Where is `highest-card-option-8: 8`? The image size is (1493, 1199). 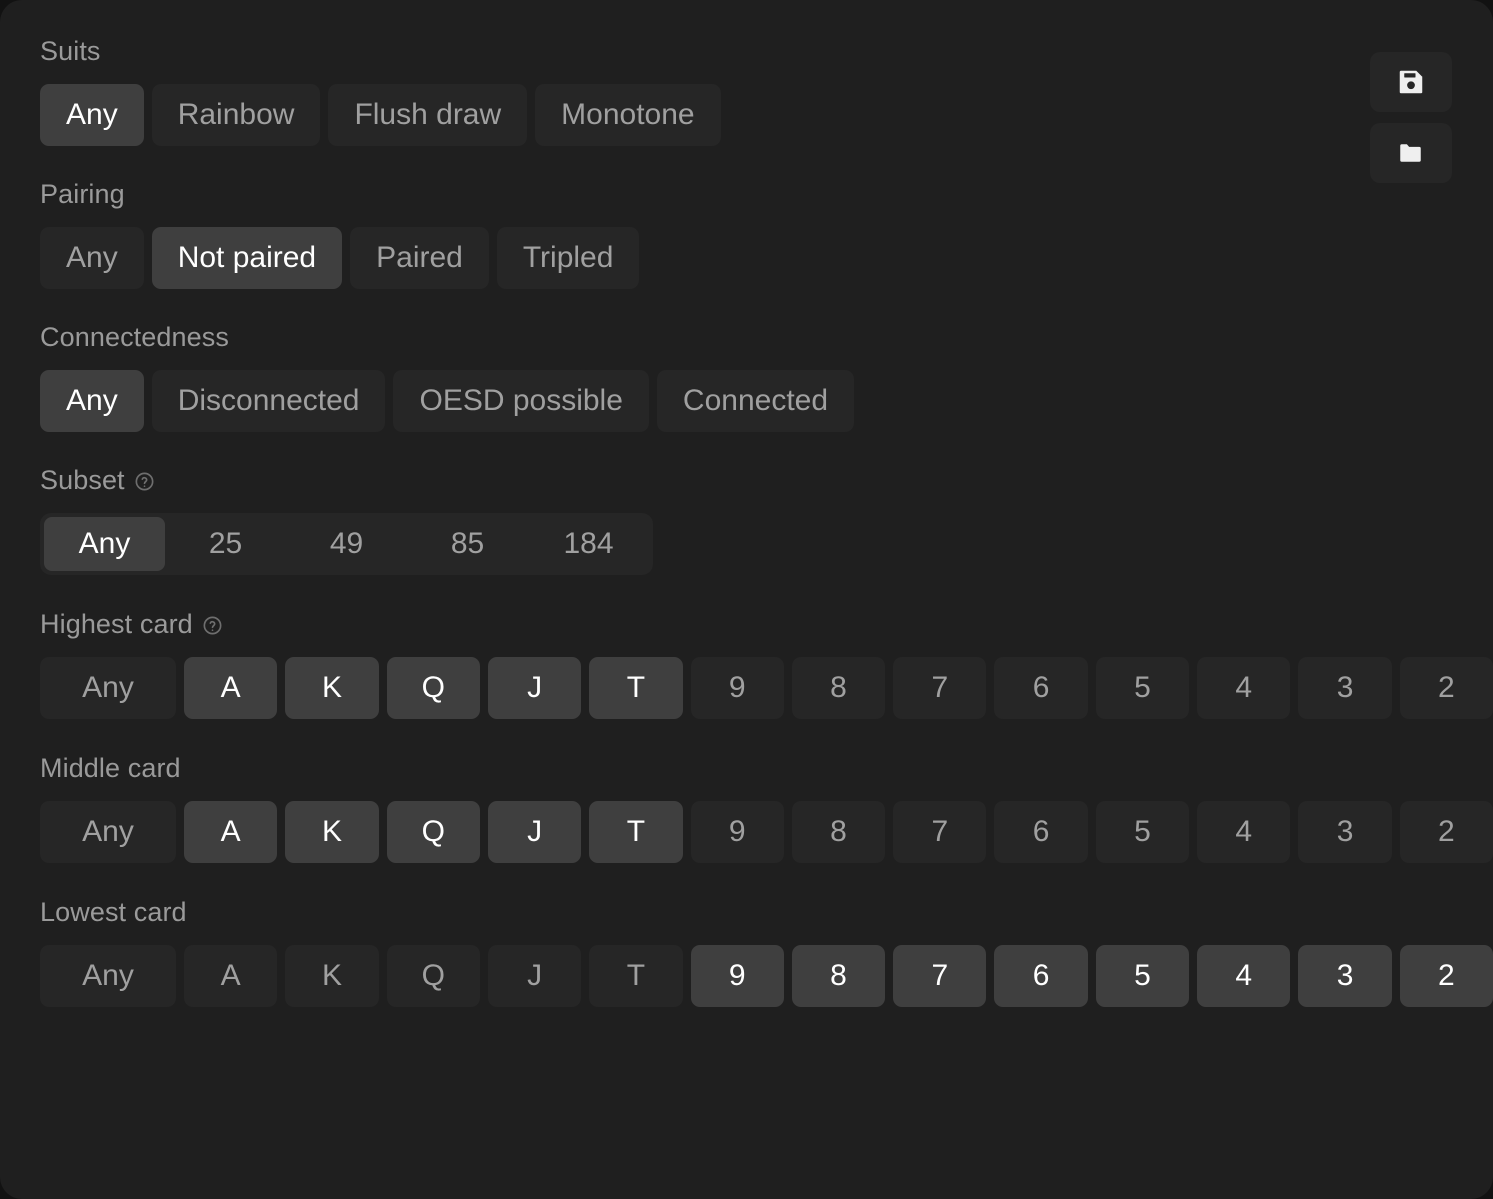 highest-card-option-8: 8 is located at coordinates (838, 688).